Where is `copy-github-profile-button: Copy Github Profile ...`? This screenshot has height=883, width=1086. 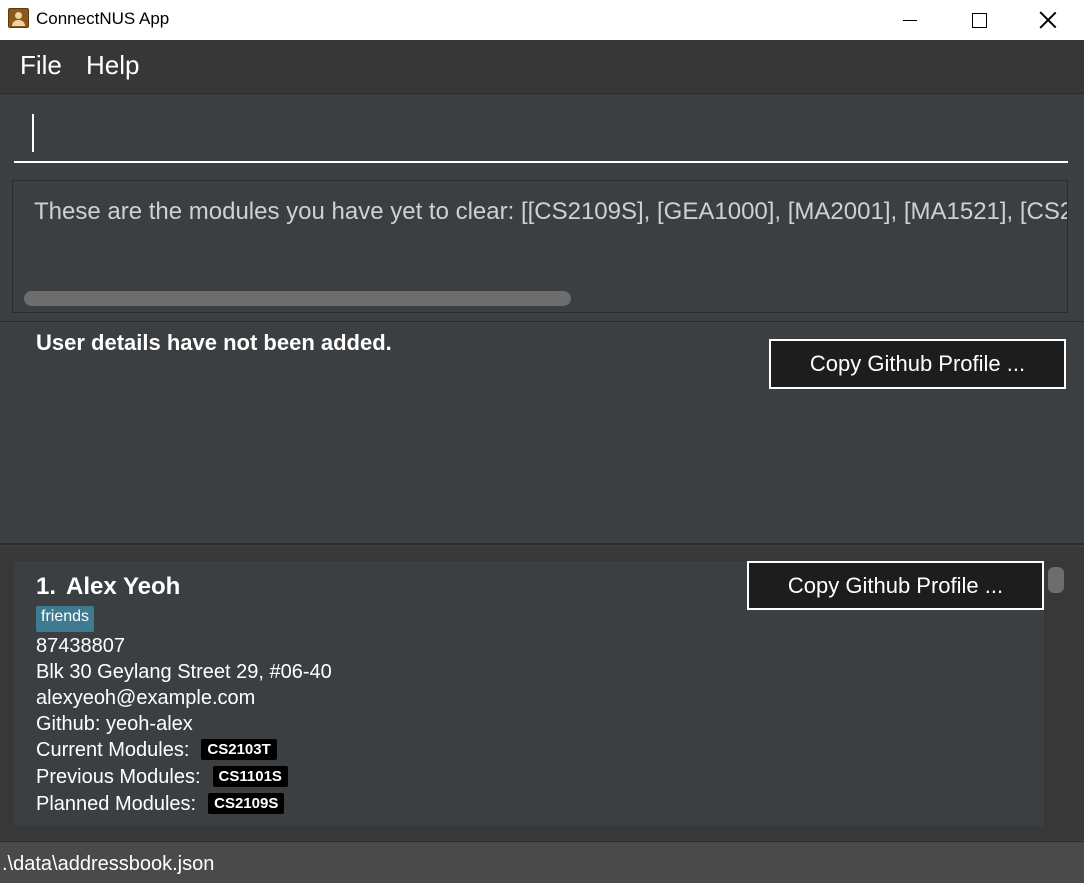
copy-github-profile-button: Copy Github Profile ... is located at coordinates (917, 364).